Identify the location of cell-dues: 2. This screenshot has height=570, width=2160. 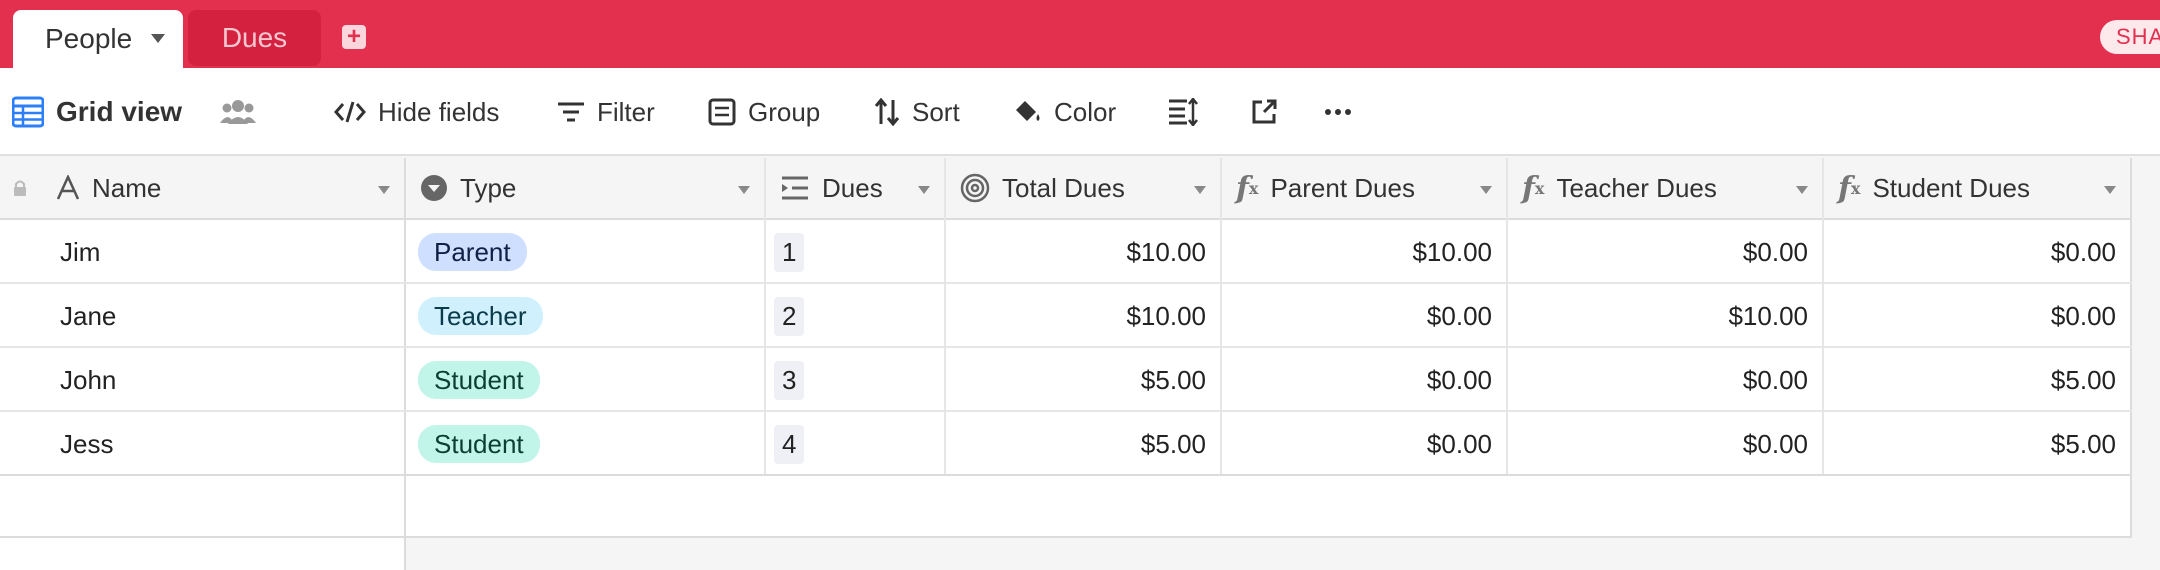
(854, 316).